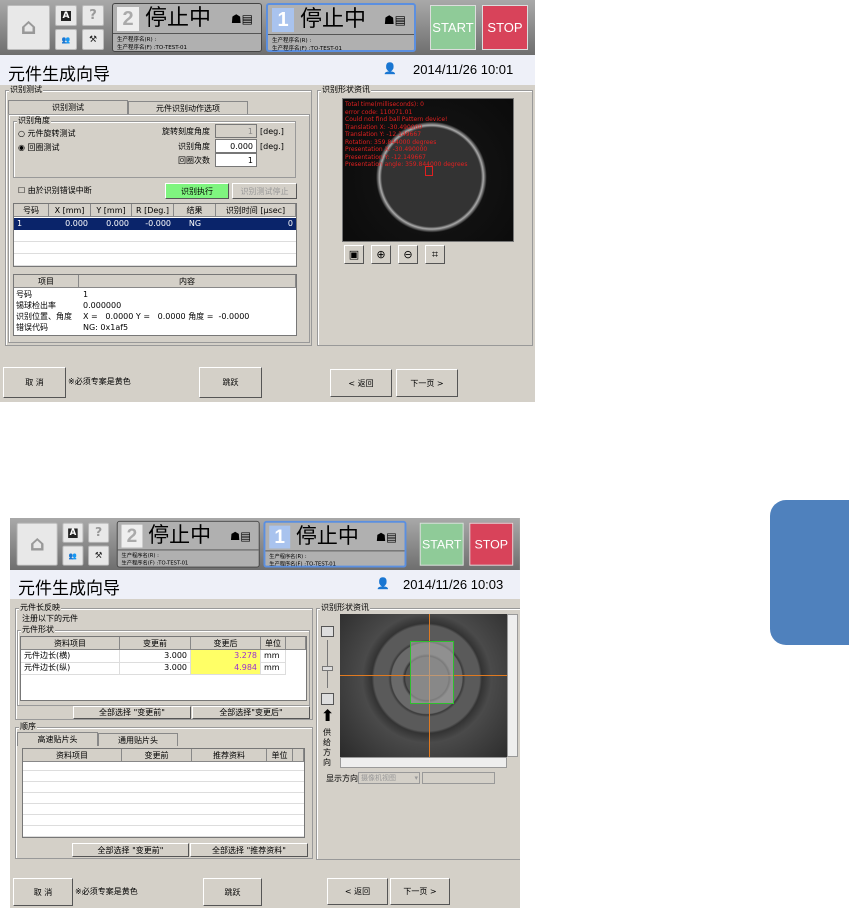 Image resolution: width=849 pixels, height=911 pixels. I want to click on select-all-before-button: 全部选择 "变更前", so click(132, 712).